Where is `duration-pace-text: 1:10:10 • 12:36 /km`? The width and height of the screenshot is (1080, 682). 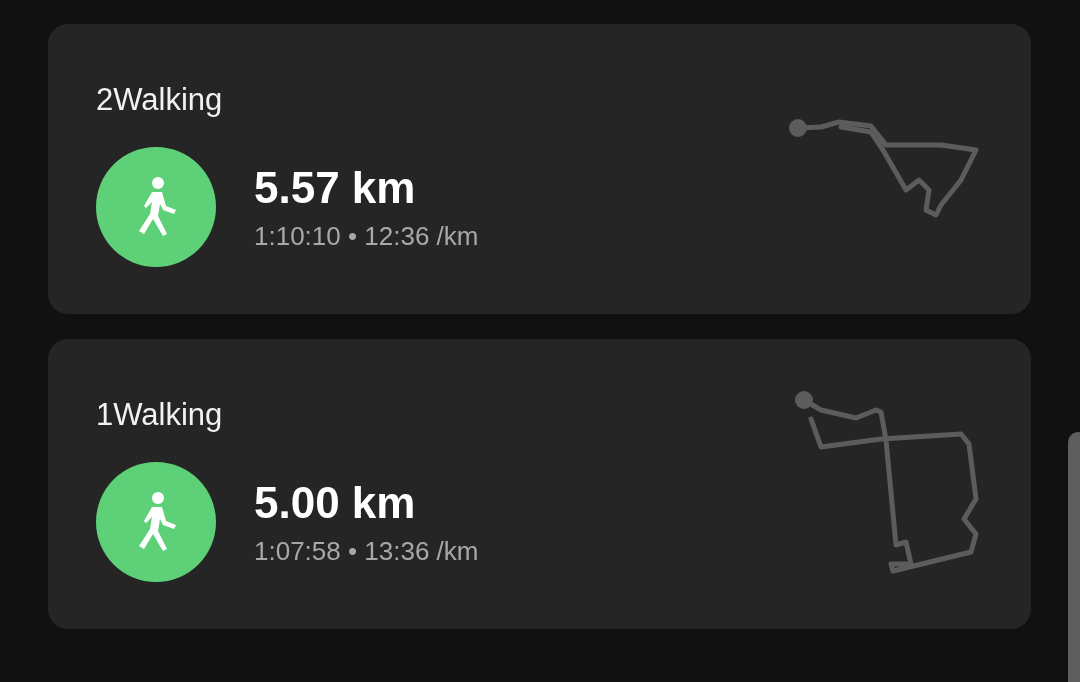
duration-pace-text: 1:10:10 • 12:36 /km is located at coordinates (366, 236).